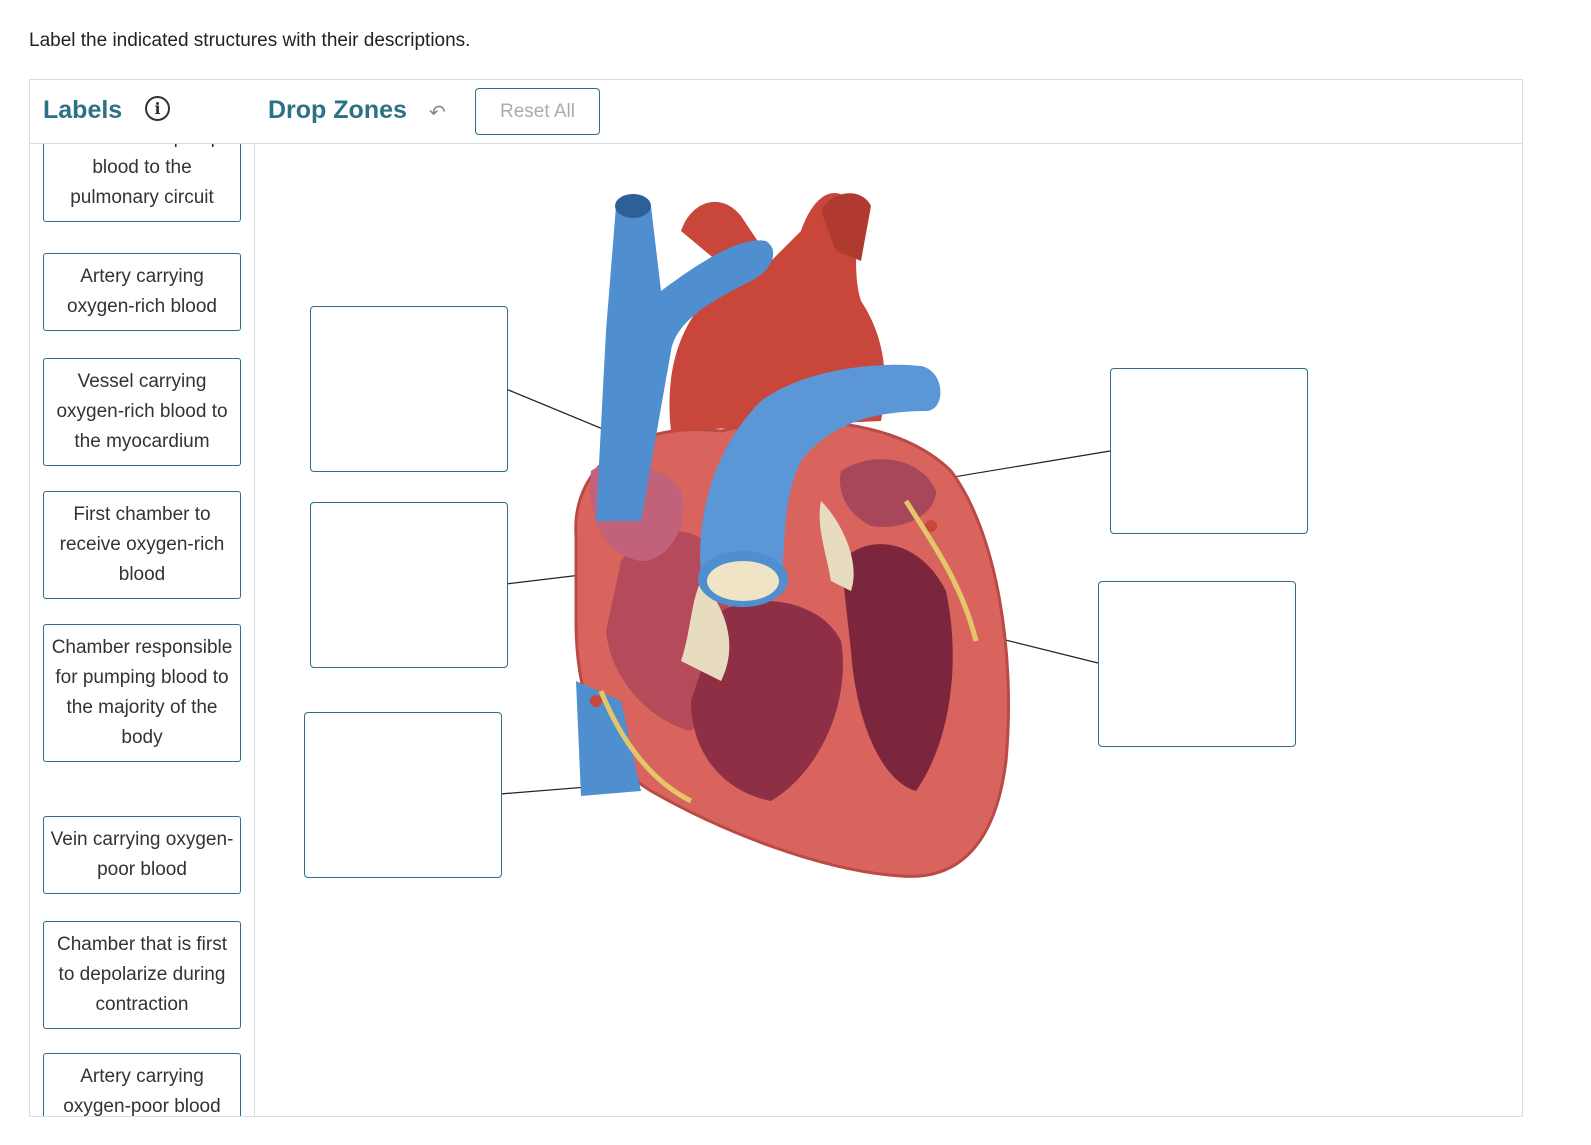 The height and width of the screenshot is (1145, 1591). I want to click on info-icon: i, so click(157, 108).